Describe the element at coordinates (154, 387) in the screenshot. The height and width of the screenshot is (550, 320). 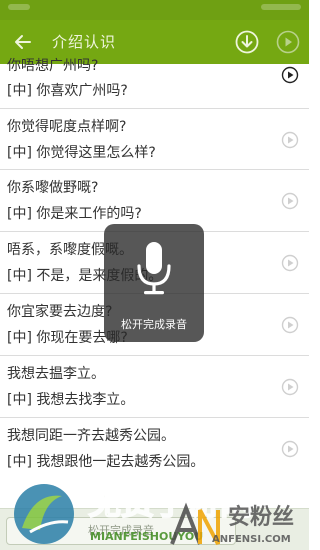
I see `list-item: 我想去揾李立。 [中] 我想去找李立。` at that location.